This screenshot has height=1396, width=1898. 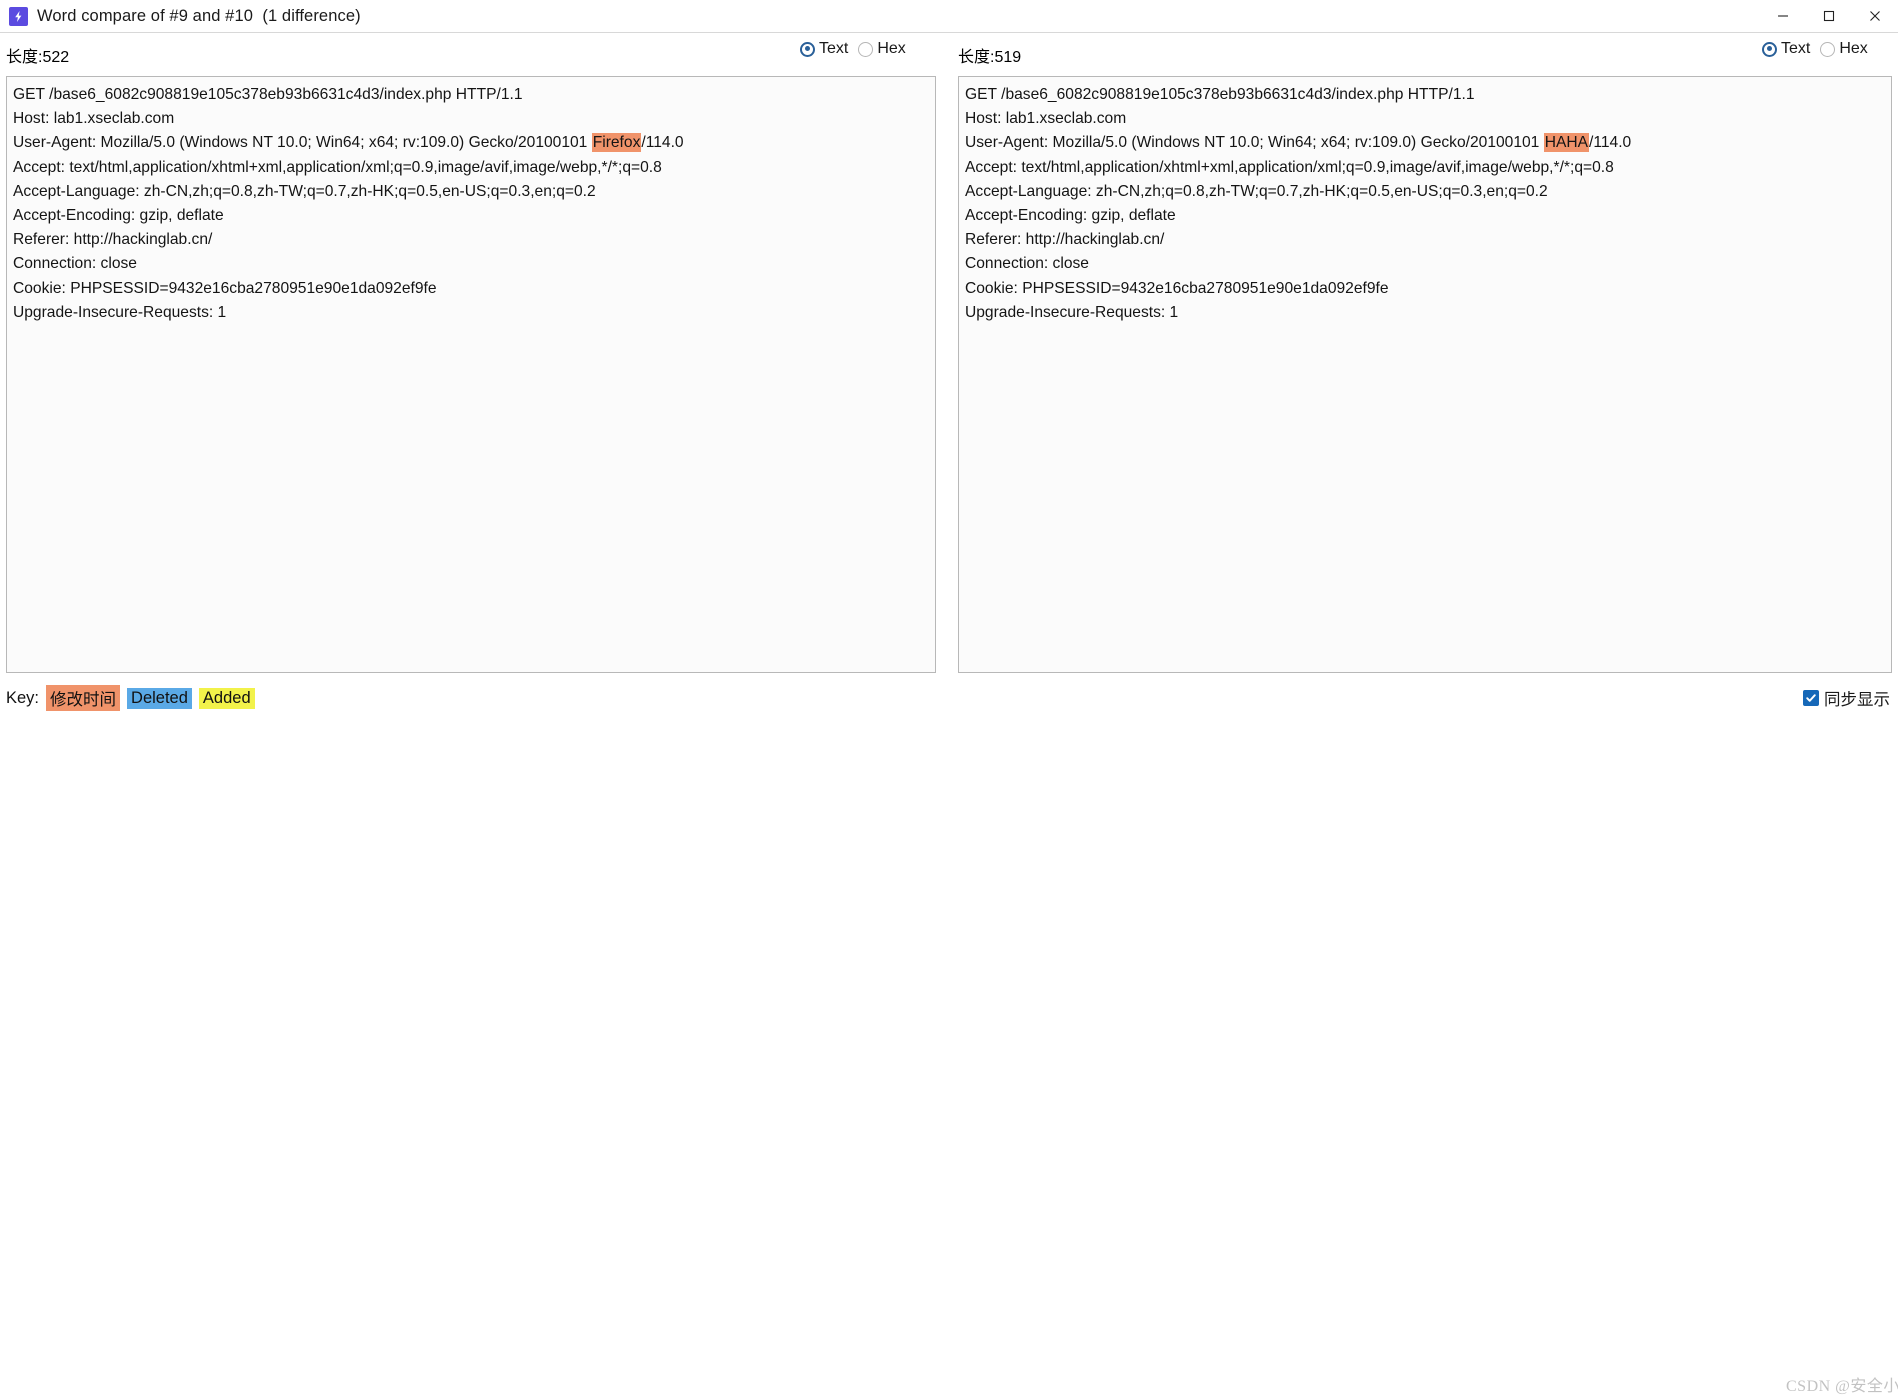 I want to click on right-text-line: Host: lab1.xseclab.com, so click(x=1428, y=119).